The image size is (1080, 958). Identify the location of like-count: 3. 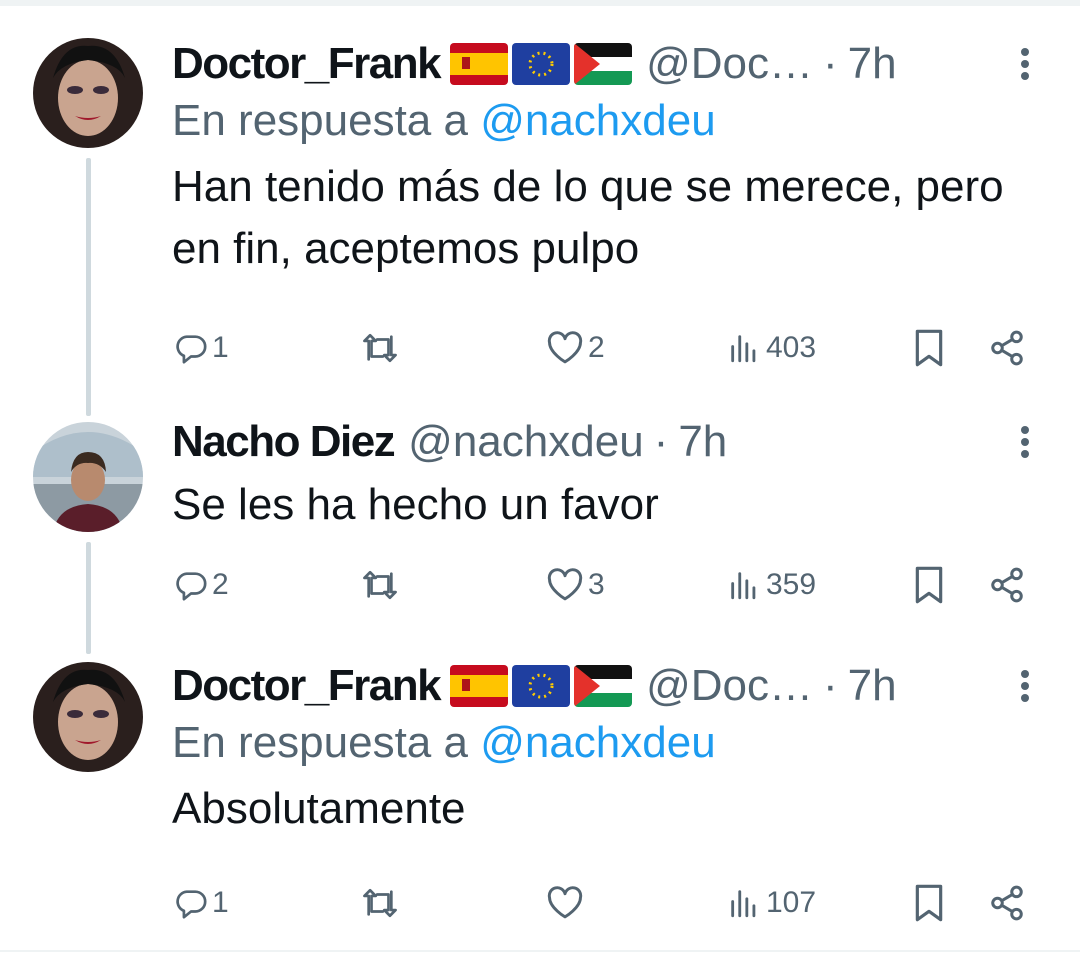
(596, 584).